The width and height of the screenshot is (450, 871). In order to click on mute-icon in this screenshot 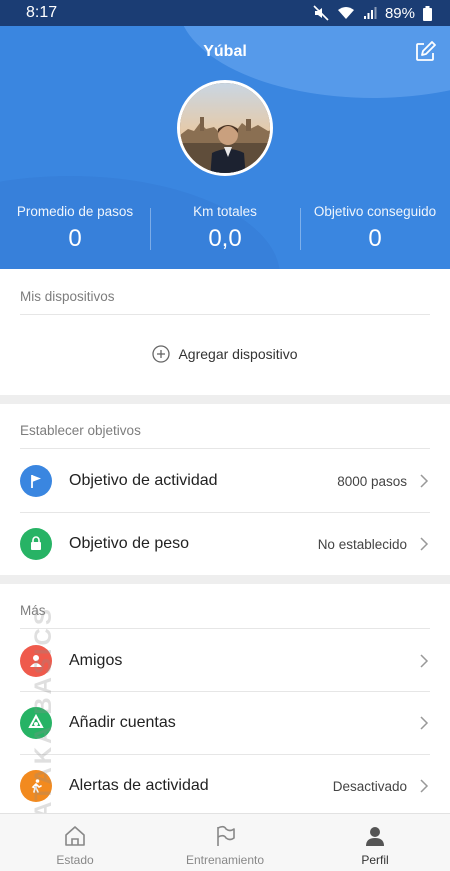, I will do `click(321, 13)`.